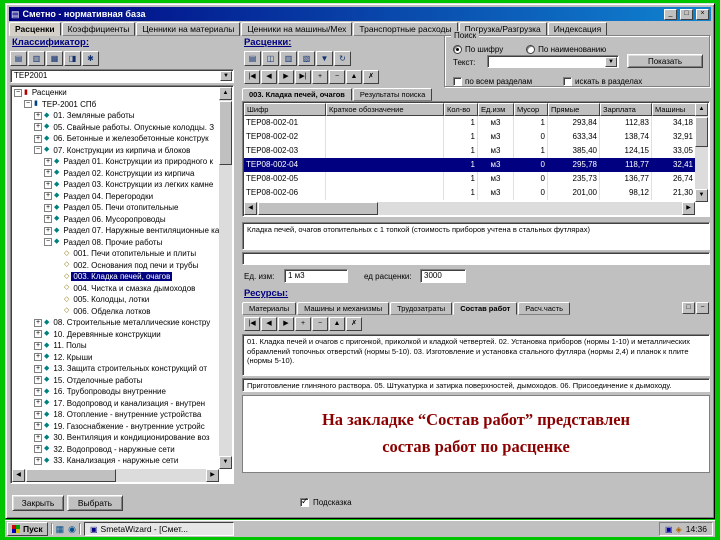 This screenshot has height=540, width=720. What do you see at coordinates (115, 312) in the screenshot?
I see `tree-item: ◇ 006. Обделка лотков` at bounding box center [115, 312].